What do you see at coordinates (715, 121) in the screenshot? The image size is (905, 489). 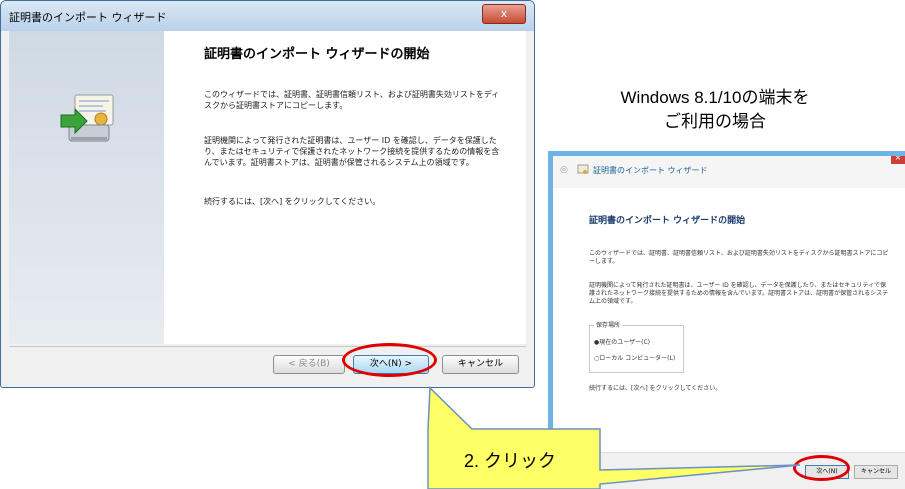 I see `caption-line-2: ご利用の場合` at bounding box center [715, 121].